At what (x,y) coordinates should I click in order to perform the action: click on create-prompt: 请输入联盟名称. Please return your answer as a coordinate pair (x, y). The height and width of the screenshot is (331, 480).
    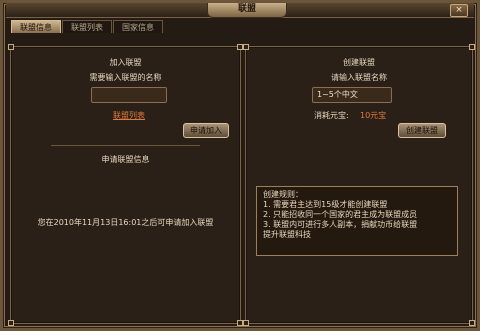
    Looking at the image, I should click on (359, 77).